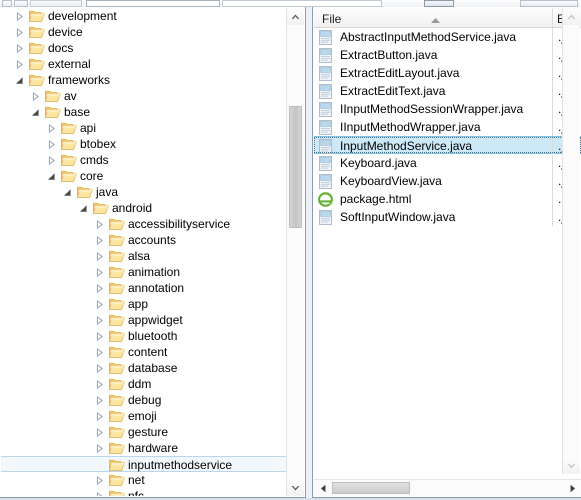  I want to click on tree-item-cmds: cmds, so click(144, 160).